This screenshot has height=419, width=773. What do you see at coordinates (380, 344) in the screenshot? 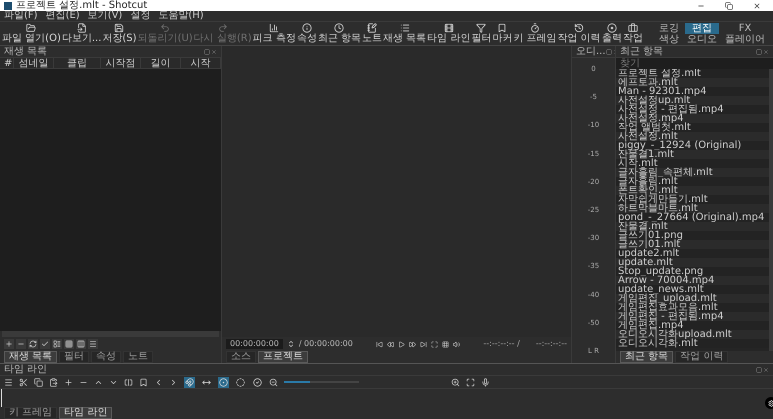
I see `skip-back-icon` at bounding box center [380, 344].